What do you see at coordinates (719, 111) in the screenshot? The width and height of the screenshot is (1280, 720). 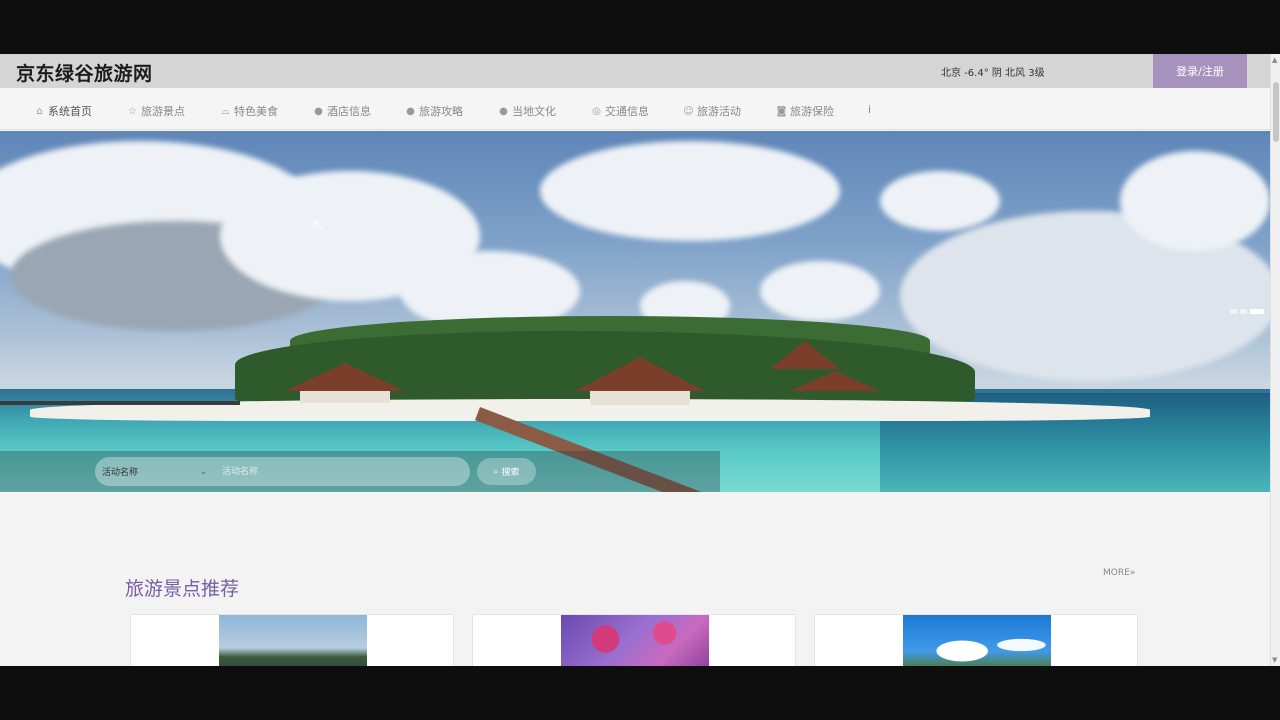 I see `nav-item-label: 旅游活动` at bounding box center [719, 111].